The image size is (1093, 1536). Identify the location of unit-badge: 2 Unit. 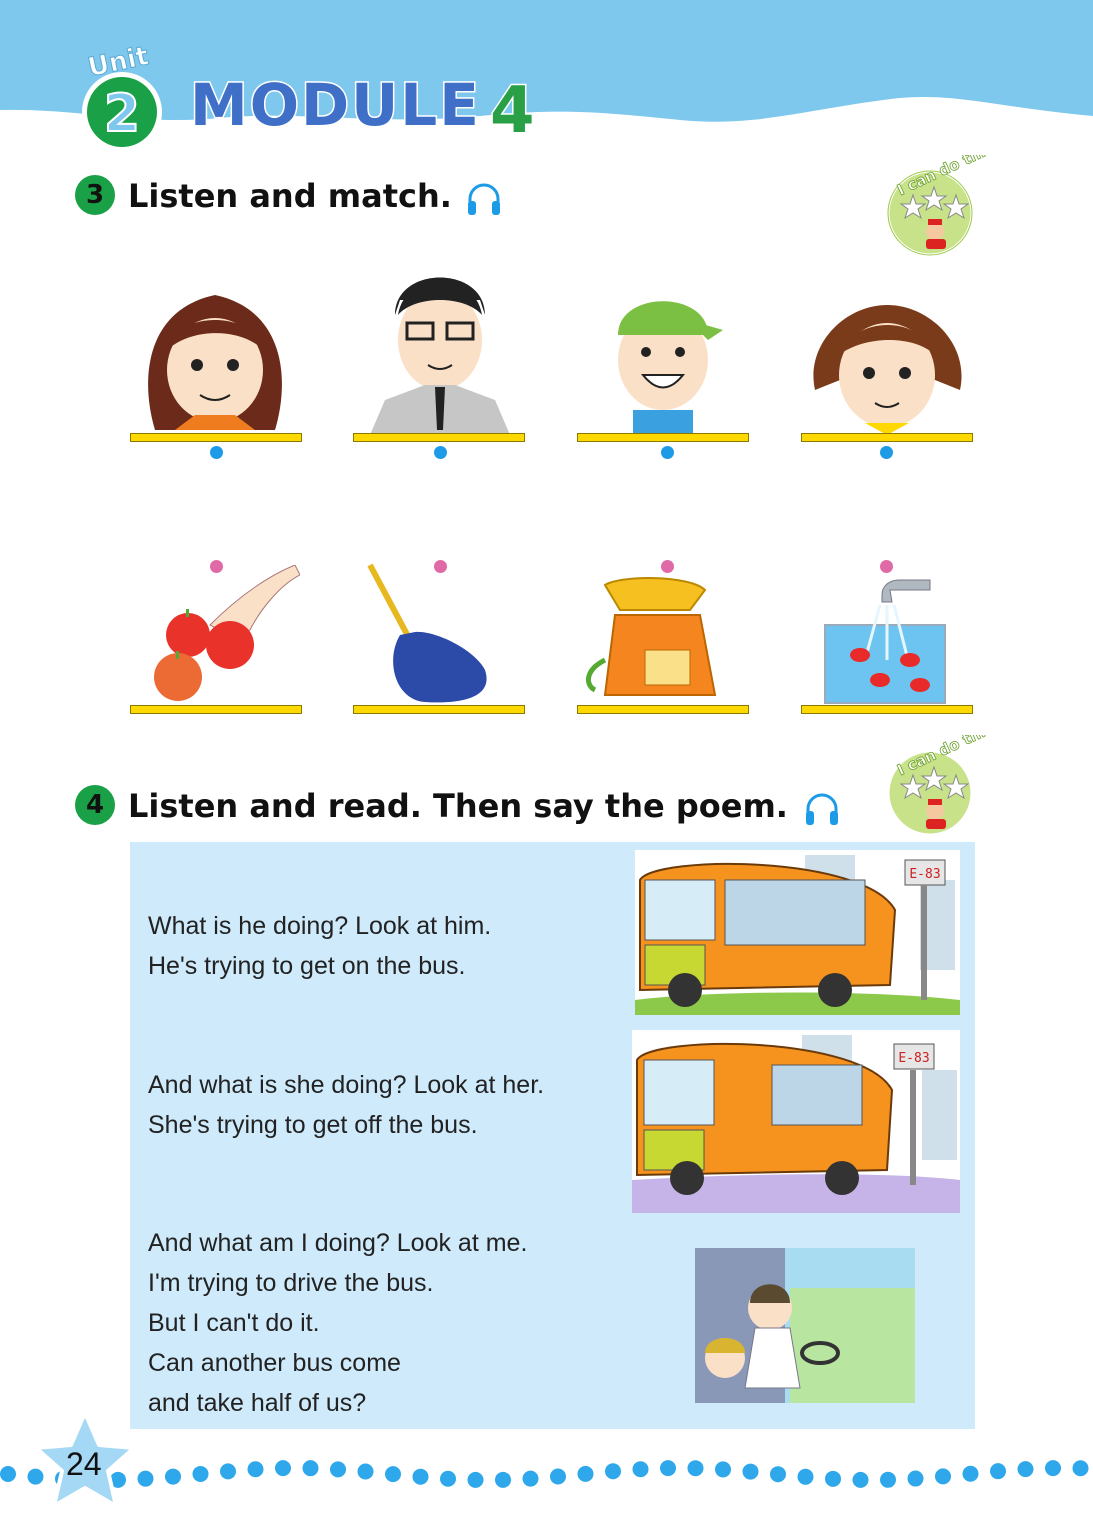
(130, 100).